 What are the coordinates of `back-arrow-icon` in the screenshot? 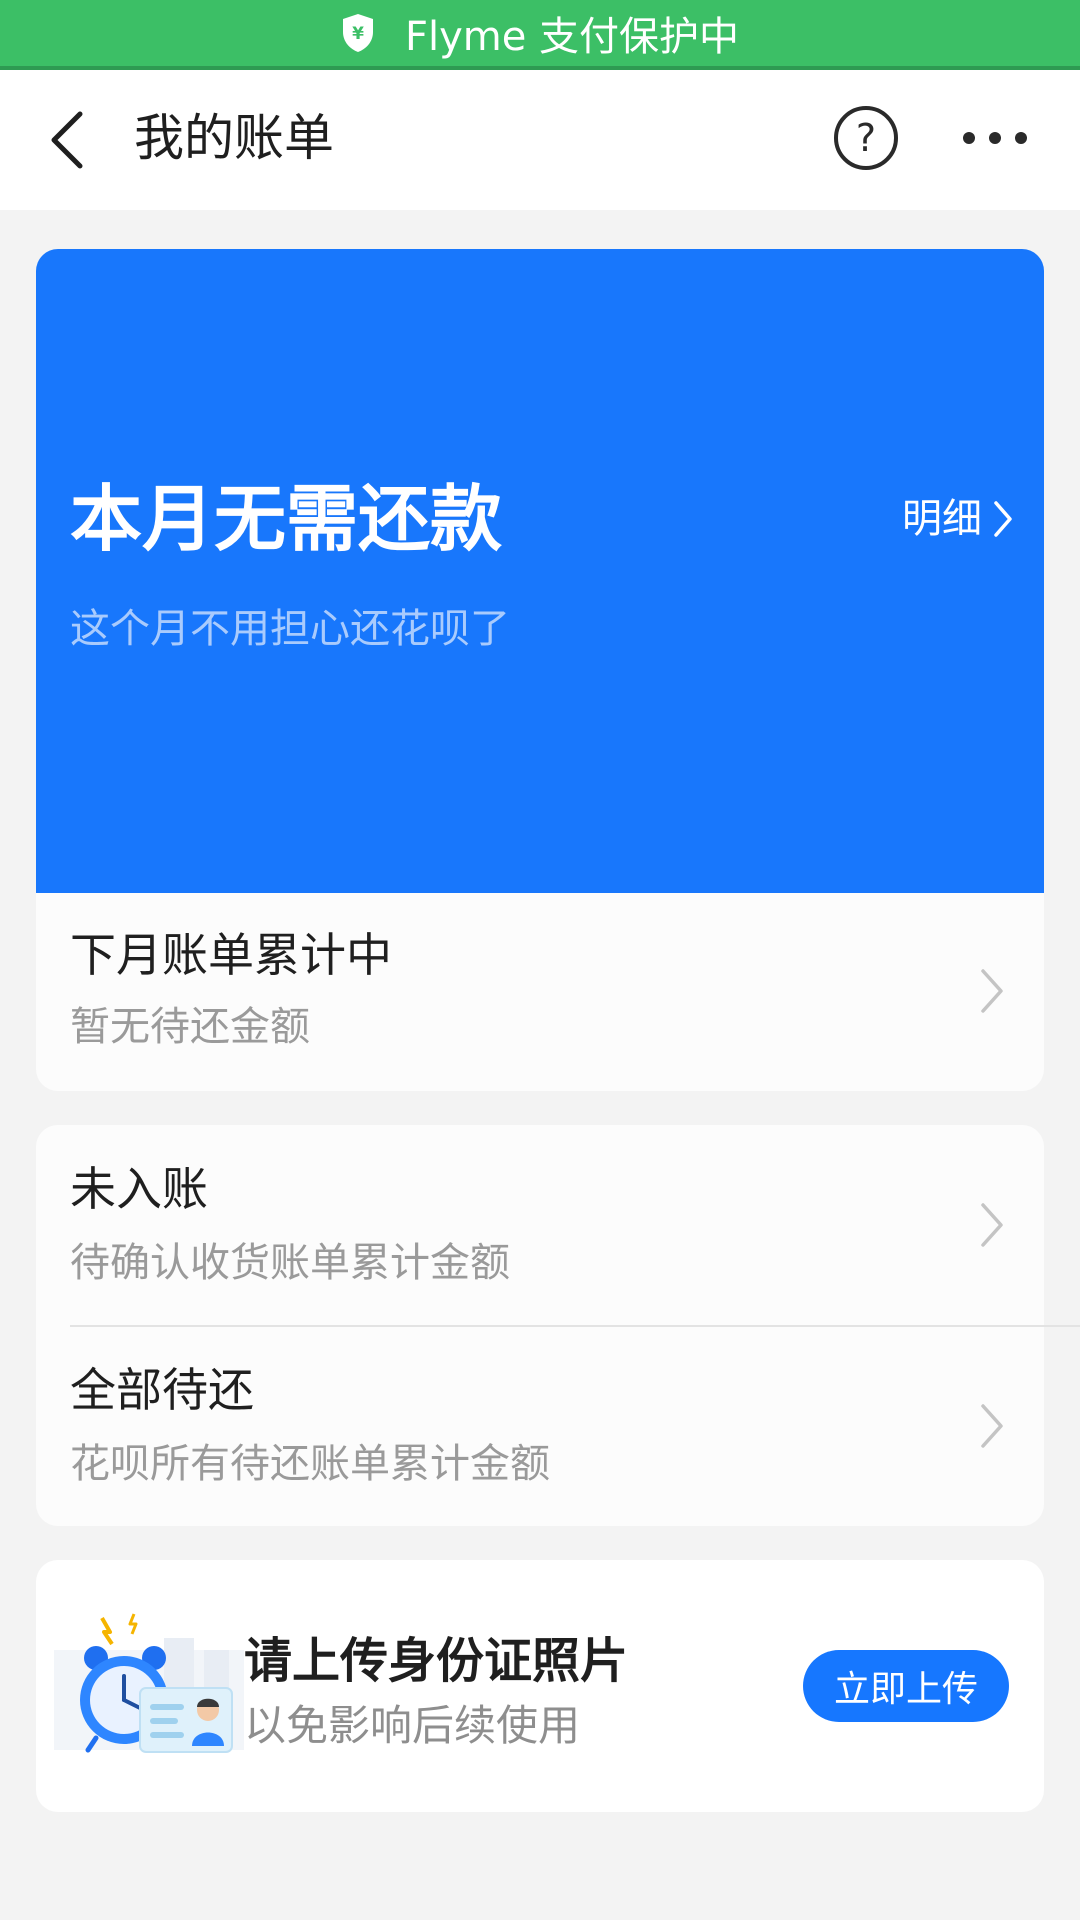 It's located at (67, 140).